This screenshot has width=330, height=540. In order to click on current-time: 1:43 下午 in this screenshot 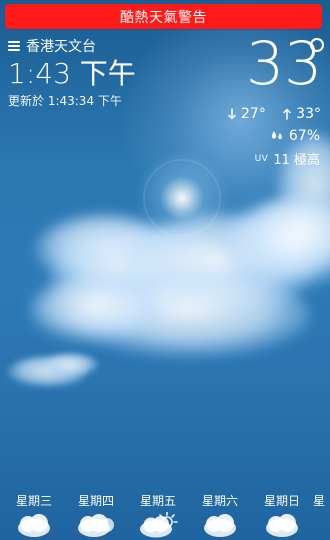, I will do `click(72, 73)`.